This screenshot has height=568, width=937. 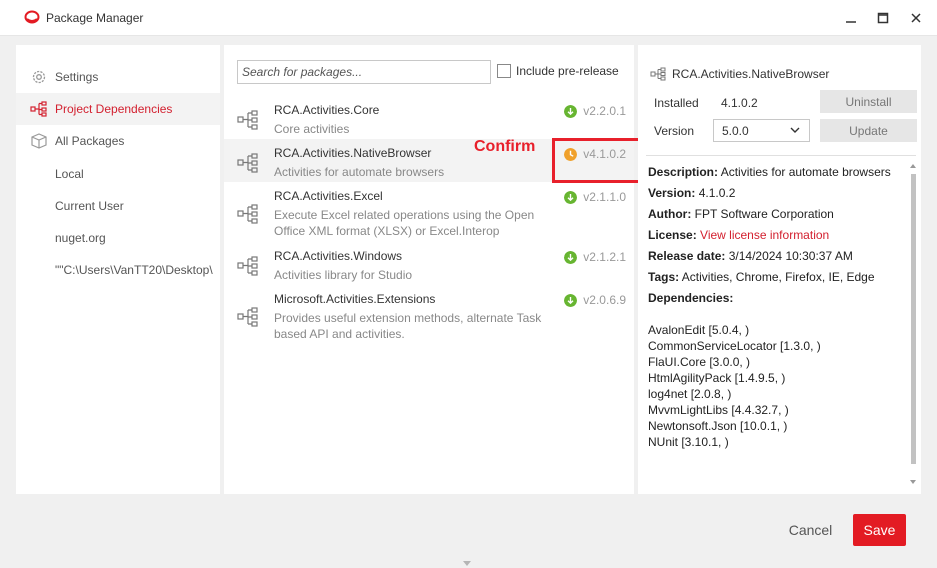 I want to click on detail-scrollbar, so click(x=913, y=325).